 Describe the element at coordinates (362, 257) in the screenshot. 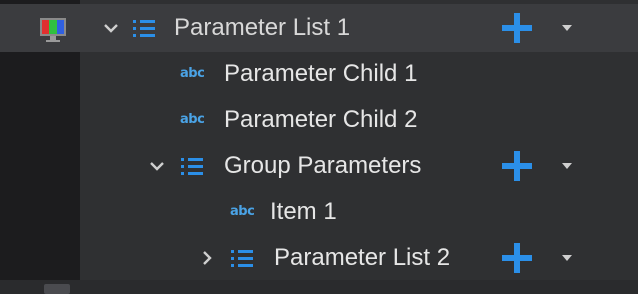

I see `tree-row-label: Parameter List 2` at that location.